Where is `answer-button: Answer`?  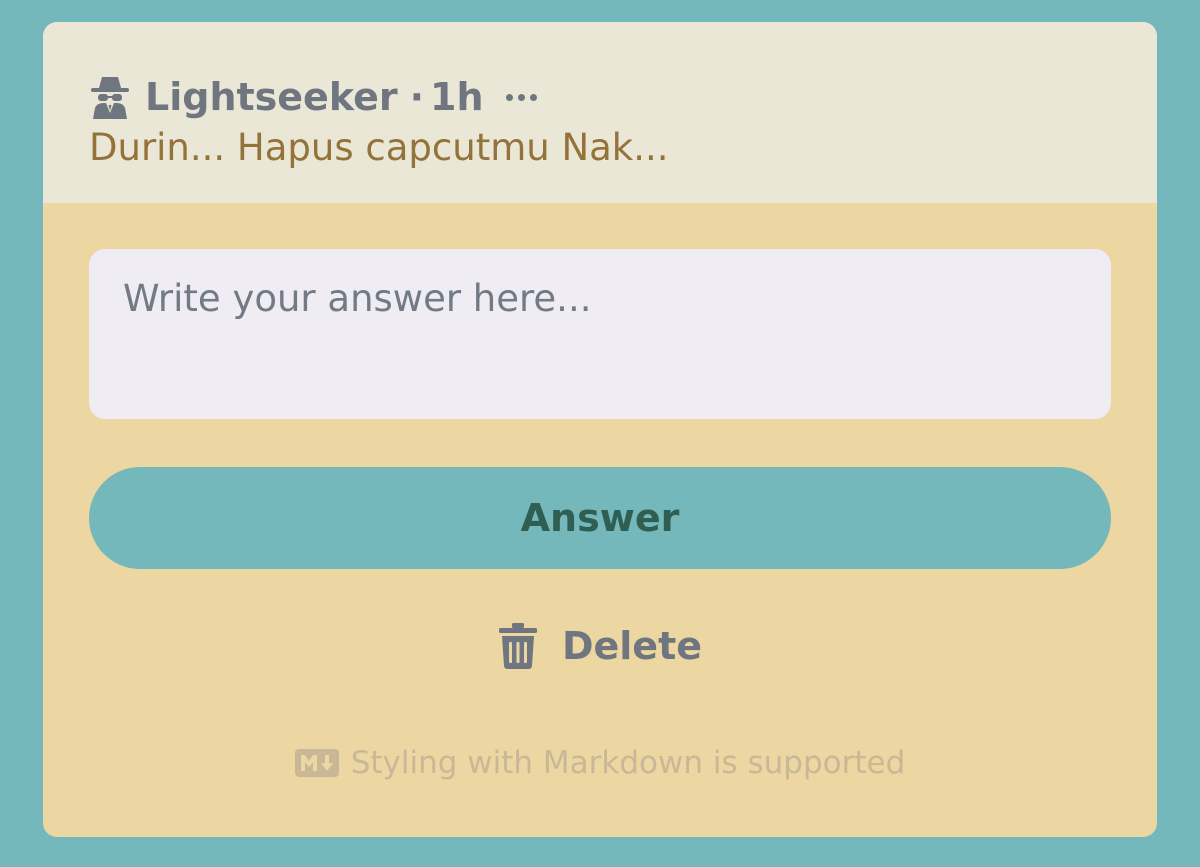 answer-button: Answer is located at coordinates (600, 518).